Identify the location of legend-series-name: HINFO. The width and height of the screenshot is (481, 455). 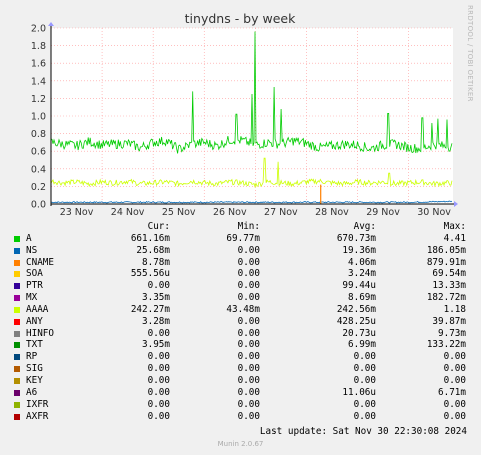
(40, 333).